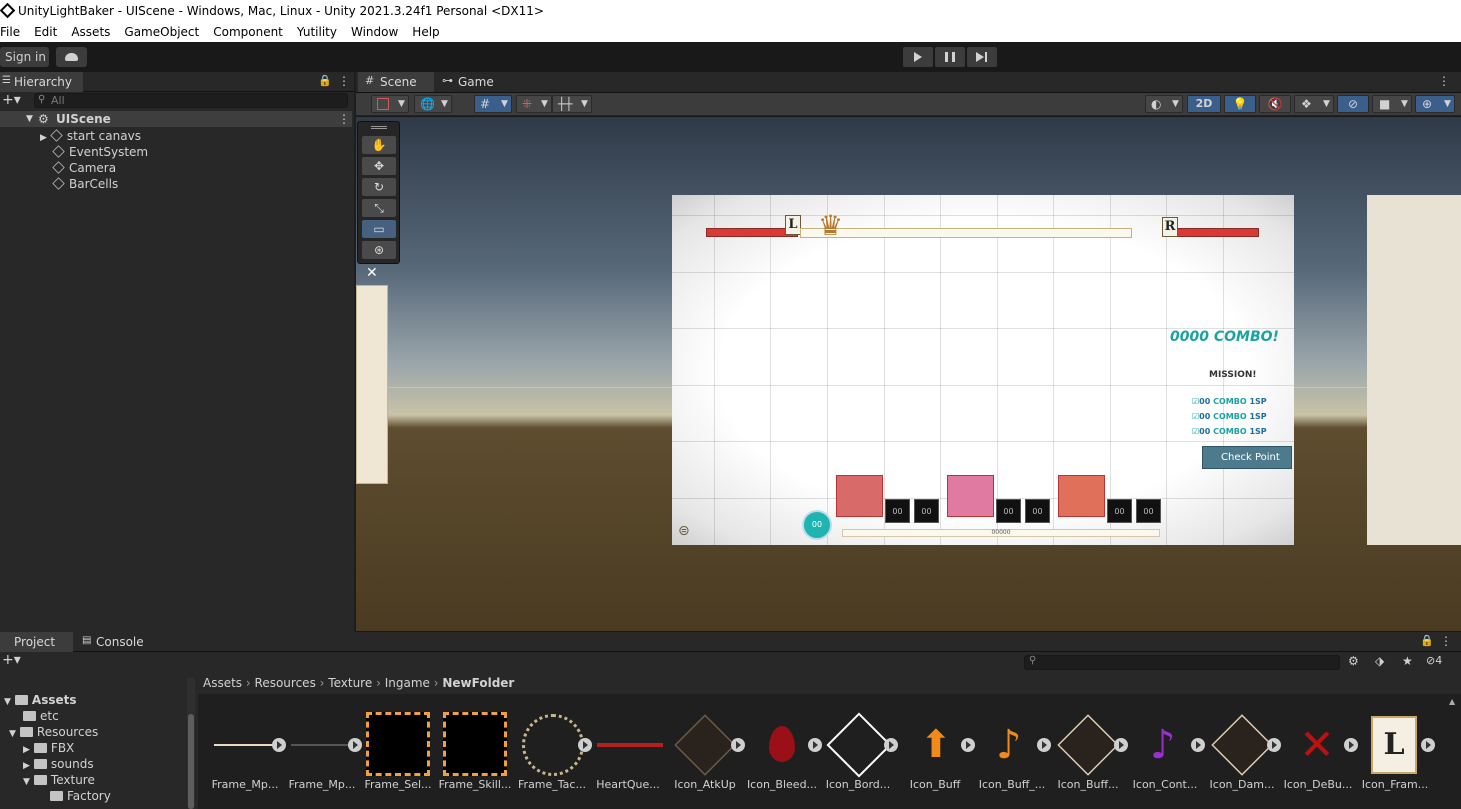 The height and width of the screenshot is (809, 1461). Describe the element at coordinates (36, 642) in the screenshot. I see `tab-project: Project` at that location.